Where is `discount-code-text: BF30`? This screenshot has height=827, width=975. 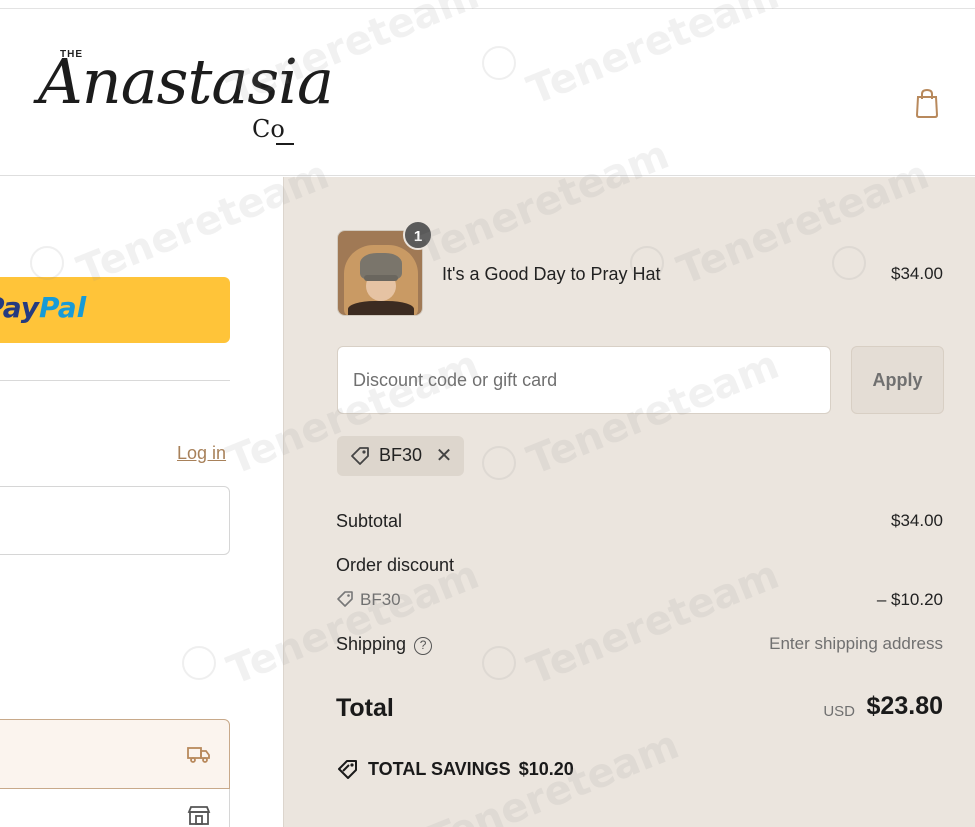 discount-code-text: BF30 is located at coordinates (380, 599).